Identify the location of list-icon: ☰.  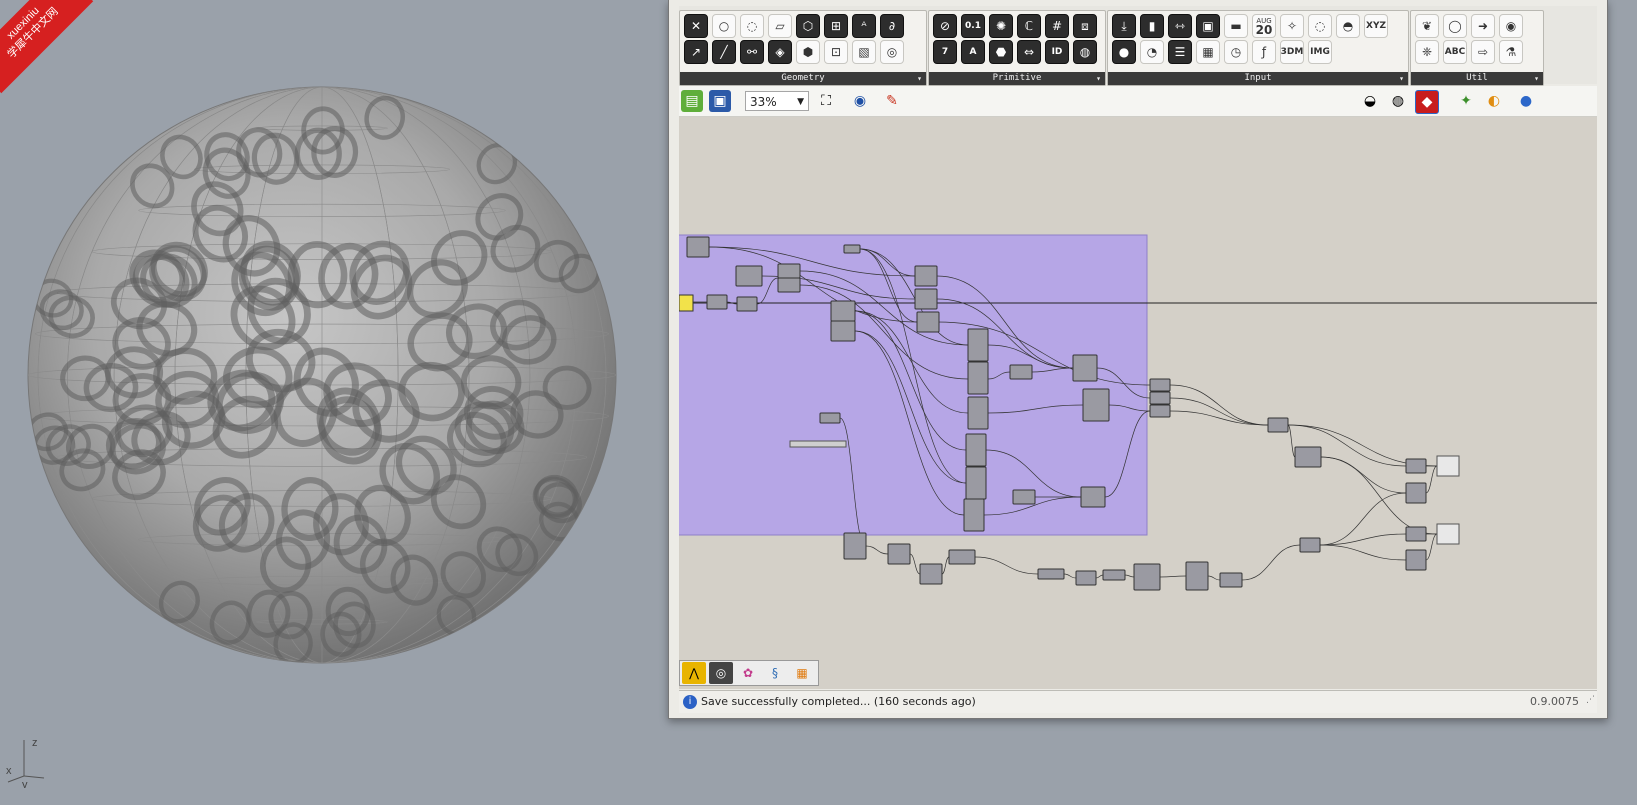
(1180, 52).